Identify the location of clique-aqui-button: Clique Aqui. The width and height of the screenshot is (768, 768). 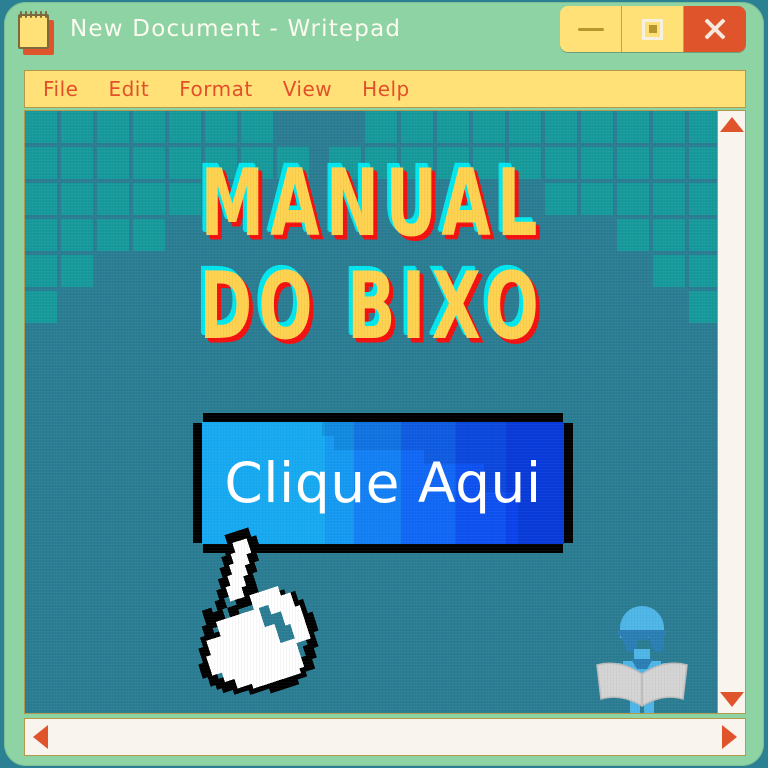
(383, 483).